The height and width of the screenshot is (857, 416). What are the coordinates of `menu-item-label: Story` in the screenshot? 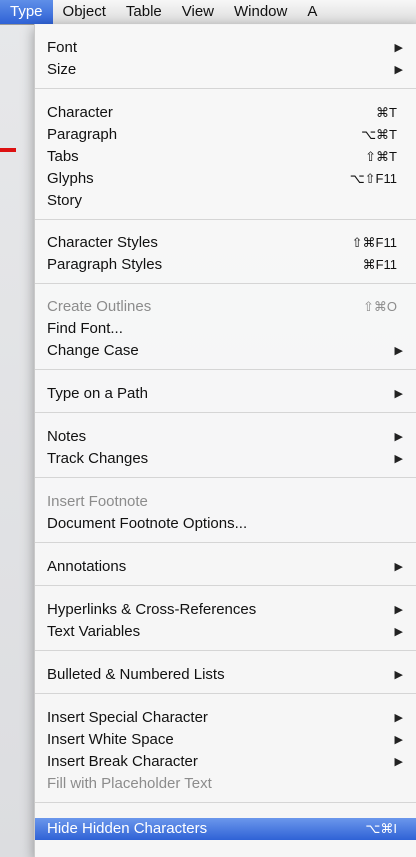 It's located at (65, 200).